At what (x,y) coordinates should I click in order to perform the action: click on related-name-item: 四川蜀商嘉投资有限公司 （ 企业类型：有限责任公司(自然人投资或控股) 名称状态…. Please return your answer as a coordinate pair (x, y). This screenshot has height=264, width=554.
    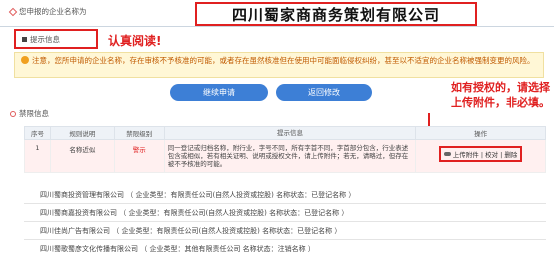
    Looking at the image, I should click on (194, 213).